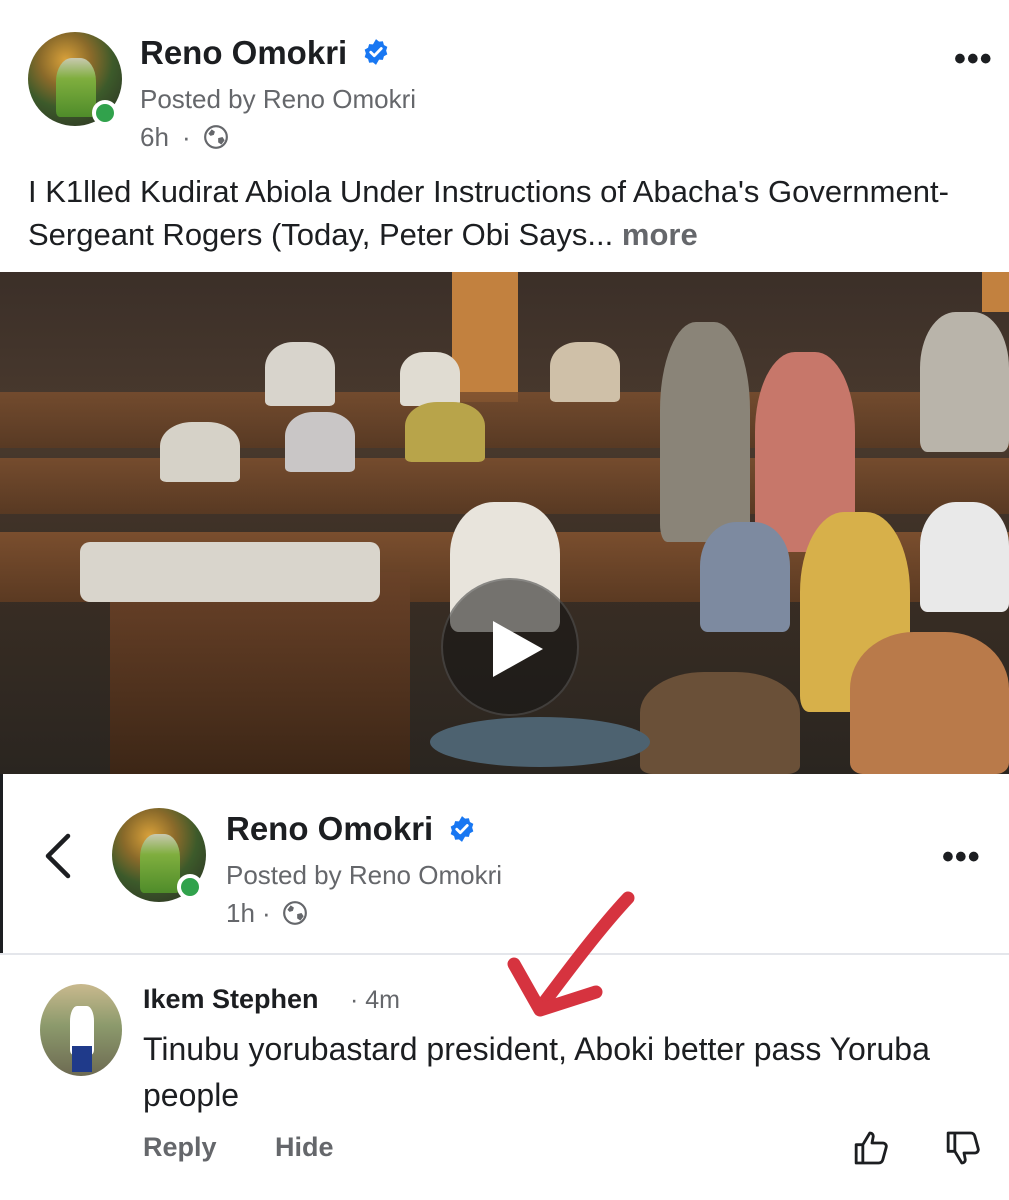 Image resolution: width=1009 pixels, height=1200 pixels. I want to click on chevron-left-icon, so click(58, 856).